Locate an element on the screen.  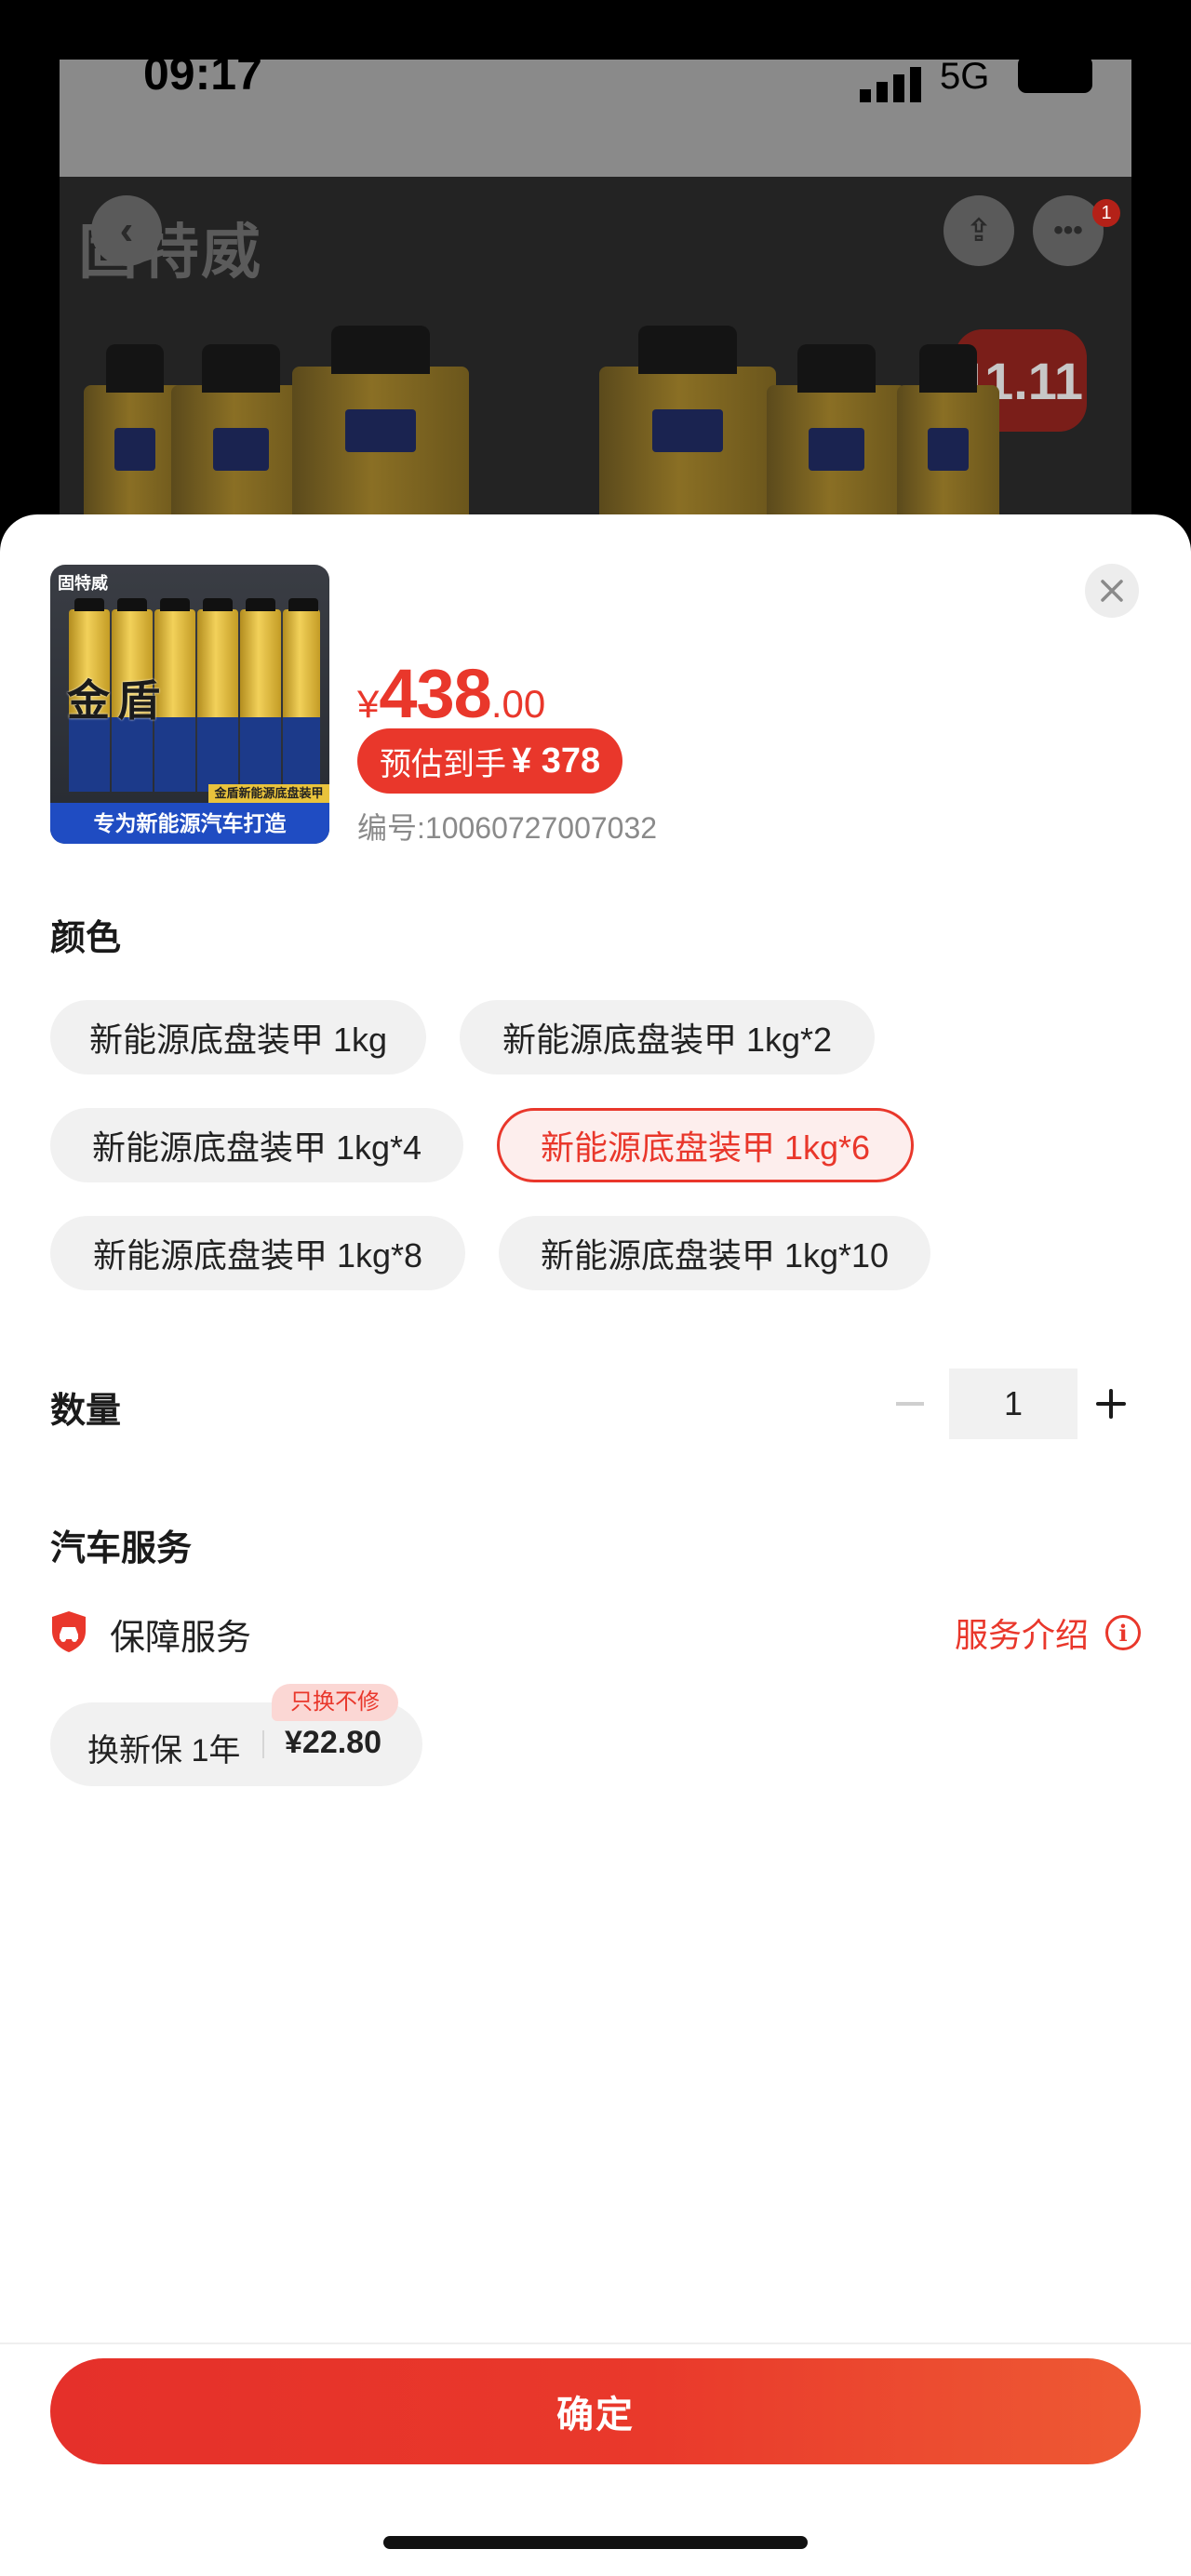
decrease-button is located at coordinates (910, 1403).